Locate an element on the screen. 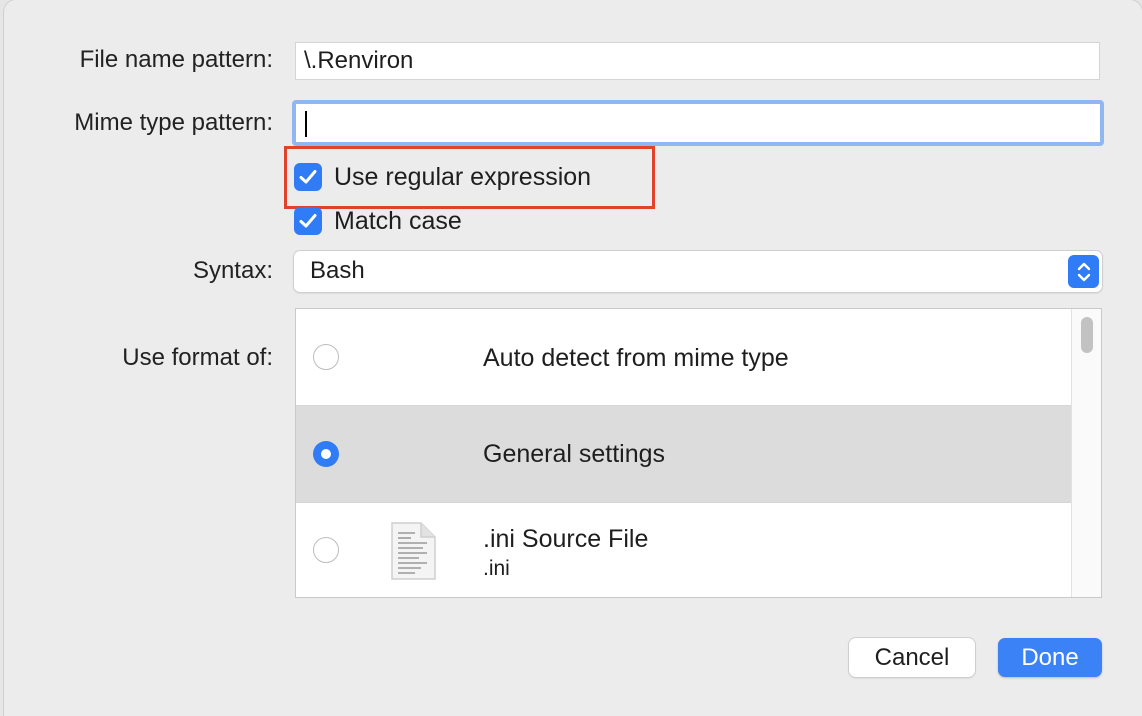 The image size is (1142, 716). list-item-general-settings: General settings is located at coordinates (683, 454).